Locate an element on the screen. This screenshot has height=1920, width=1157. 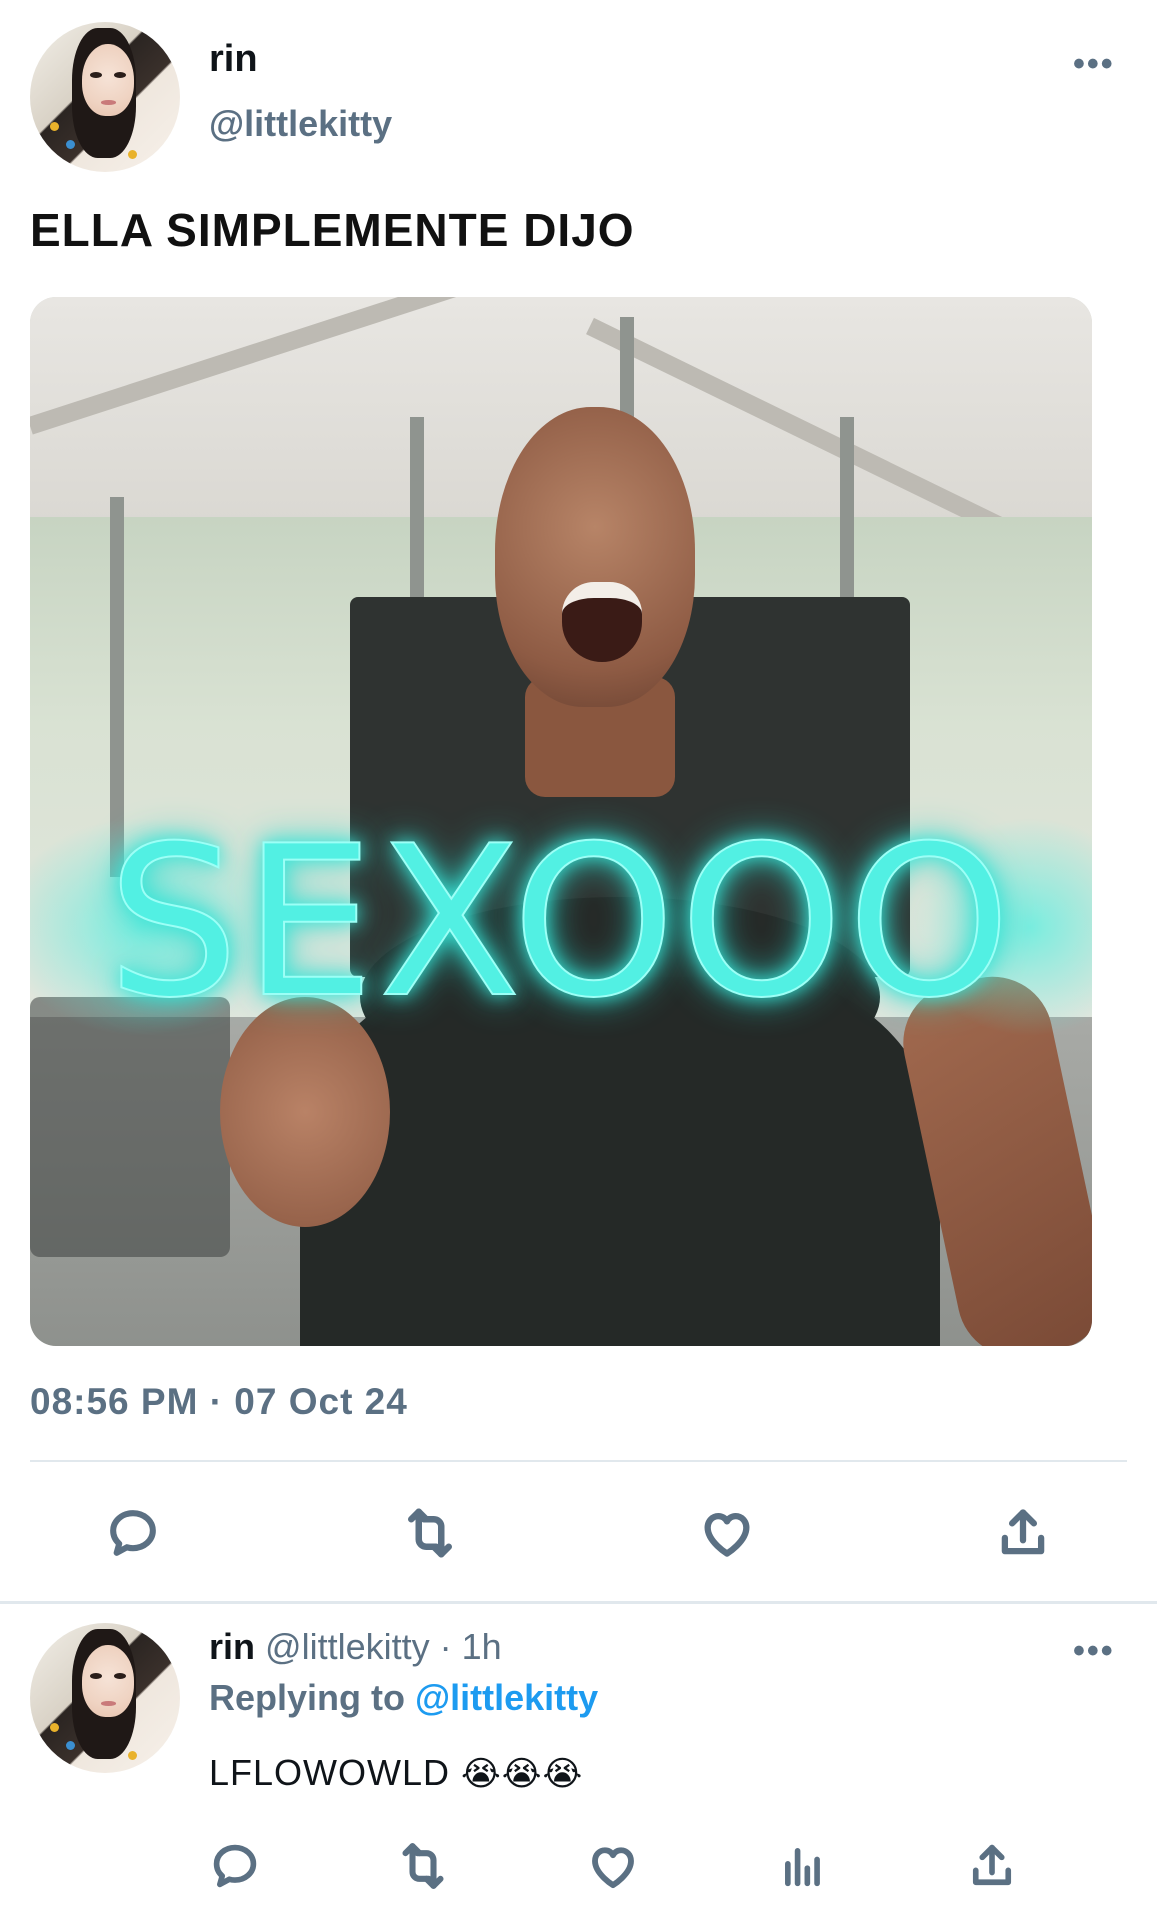
like-button is located at coordinates (727, 1533).